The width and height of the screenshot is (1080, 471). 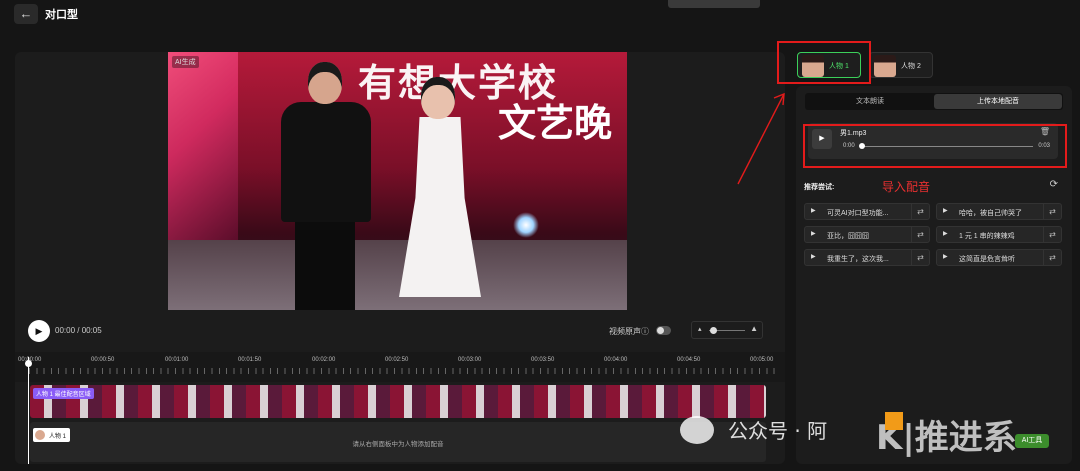 I want to click on watermark: 公众号 · 阿 K|推进系 AI工具, so click(x=878, y=439).